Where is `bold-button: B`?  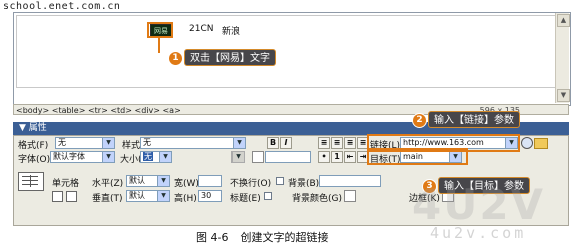 bold-button: B is located at coordinates (273, 143).